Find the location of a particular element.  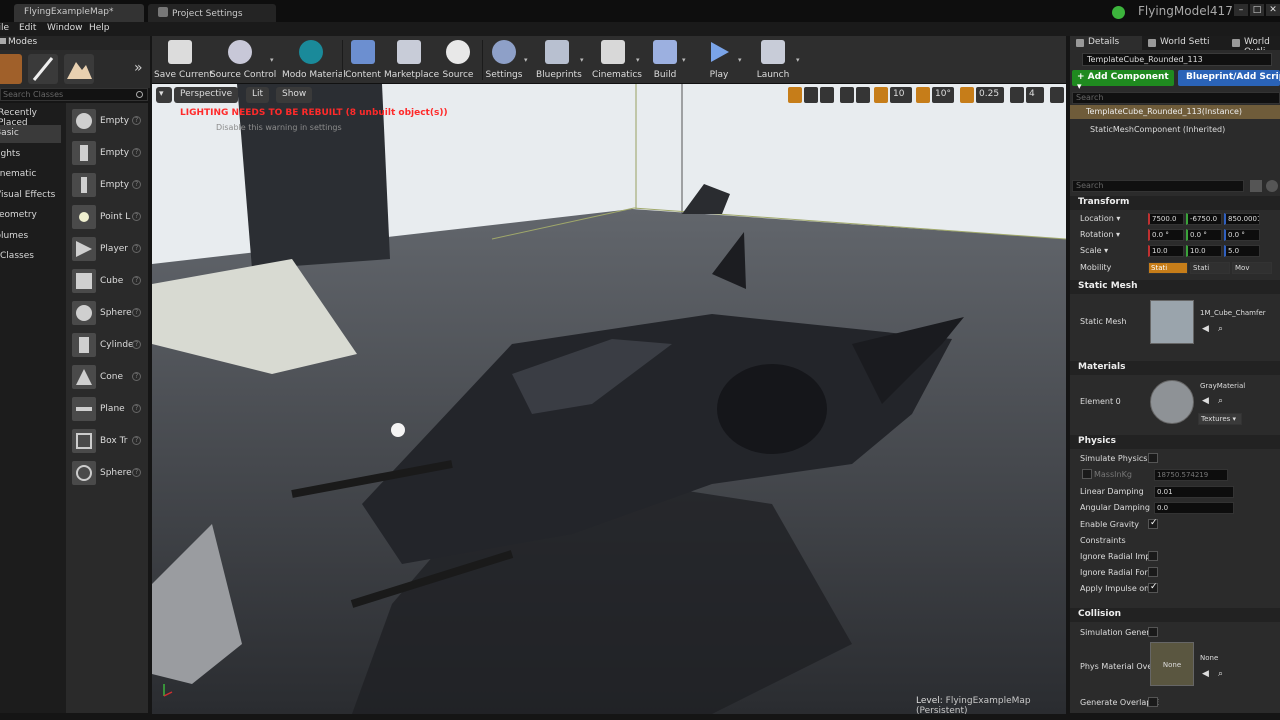

textures-dropdown: Textures ▾ is located at coordinates (1220, 419).